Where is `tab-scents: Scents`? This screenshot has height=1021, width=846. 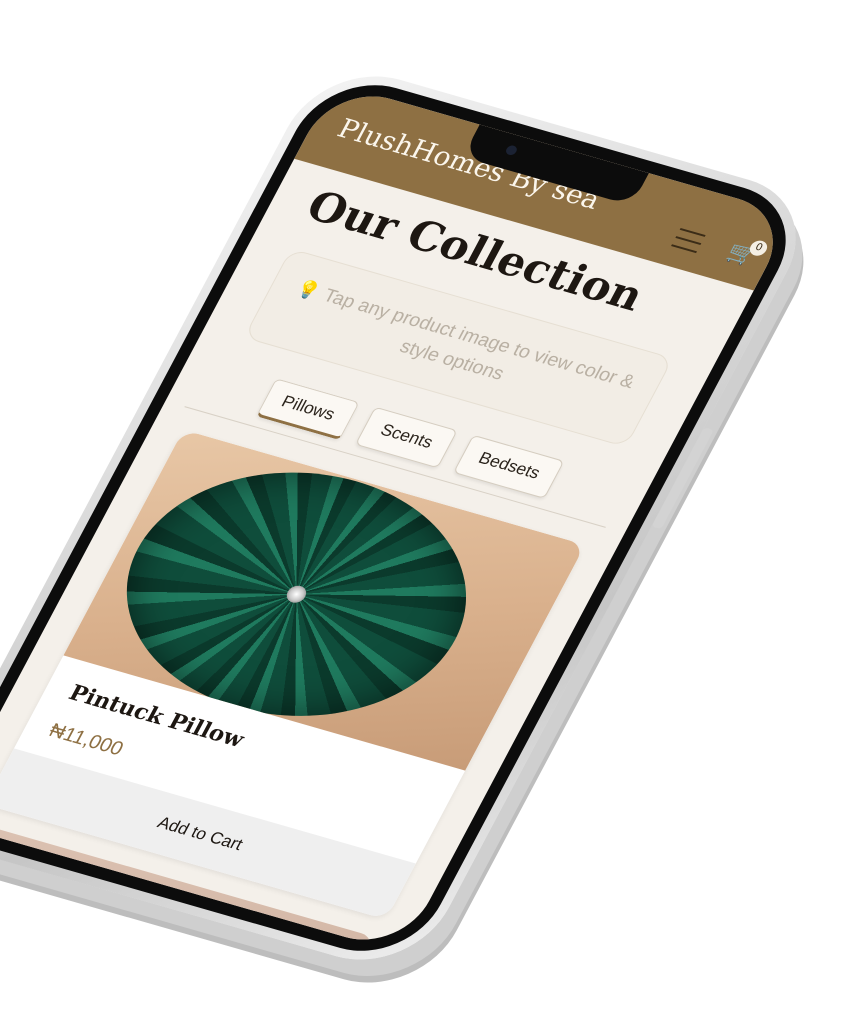
tab-scents: Scents is located at coordinates (406, 437).